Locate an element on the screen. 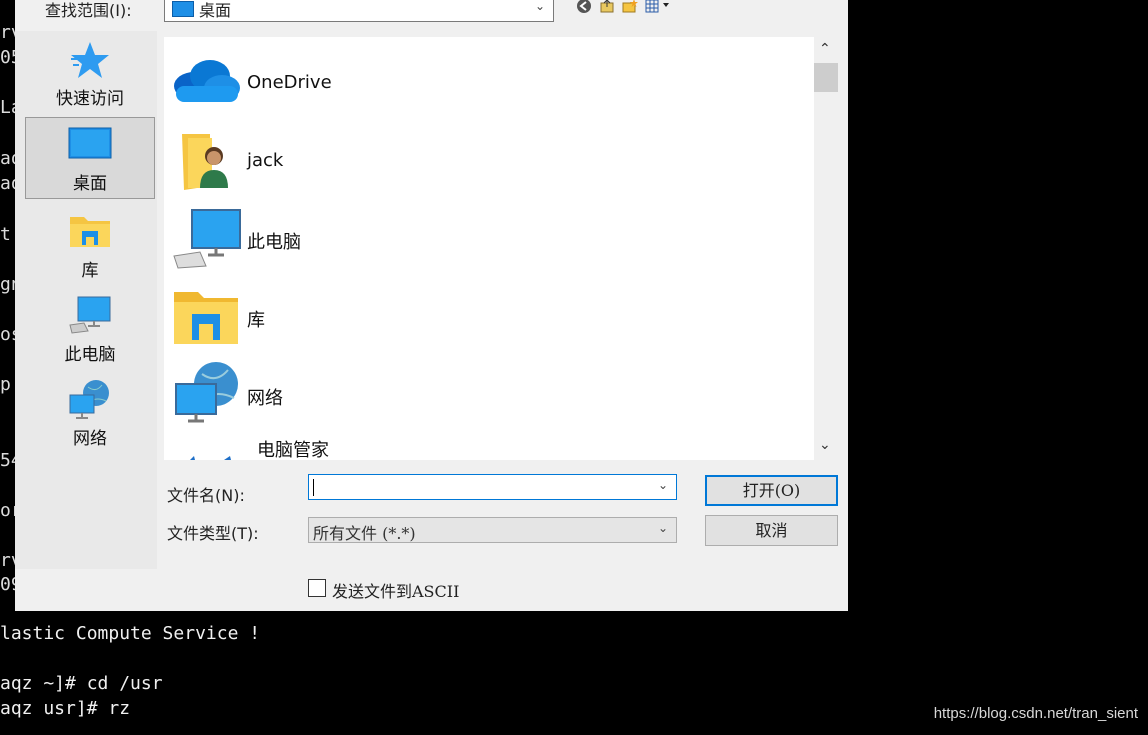  text-caret is located at coordinates (313, 487).